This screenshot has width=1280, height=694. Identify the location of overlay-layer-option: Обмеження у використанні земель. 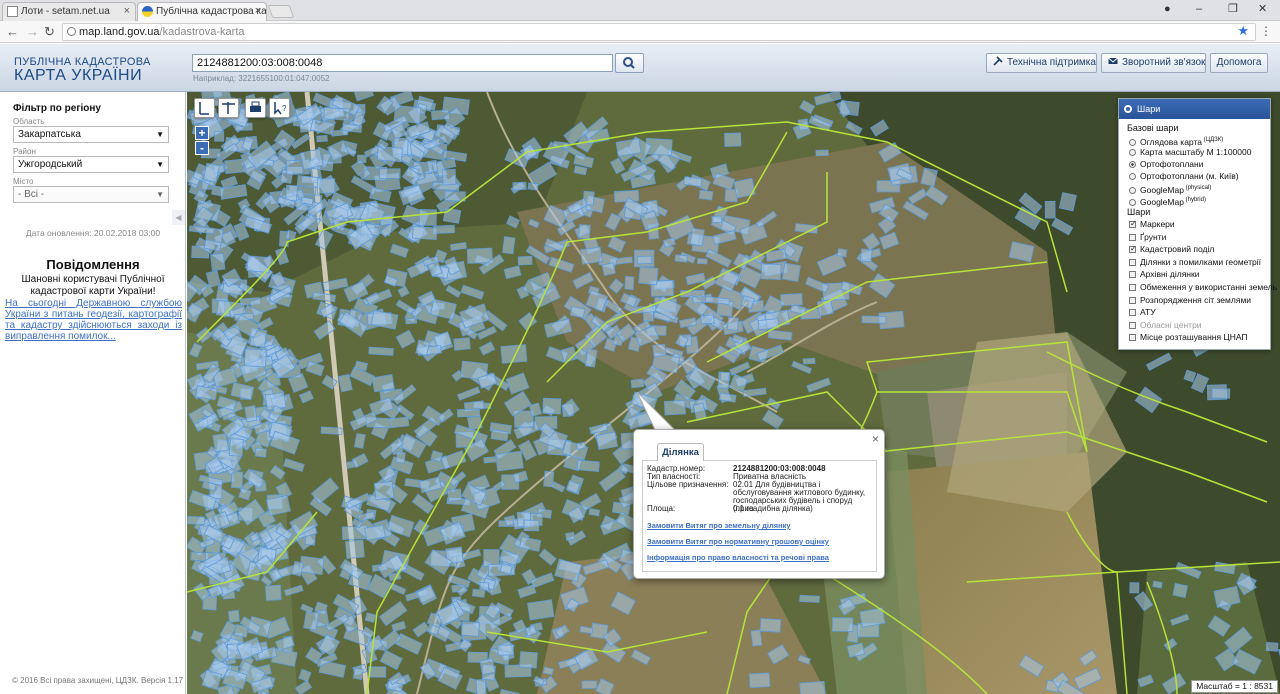
(1203, 287).